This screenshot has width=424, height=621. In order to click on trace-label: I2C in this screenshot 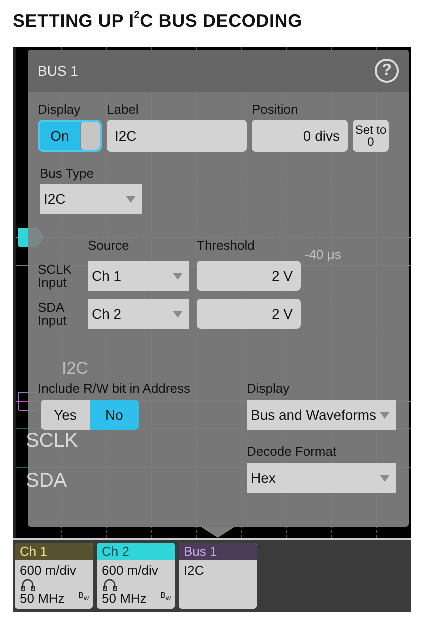, I will do `click(75, 369)`.